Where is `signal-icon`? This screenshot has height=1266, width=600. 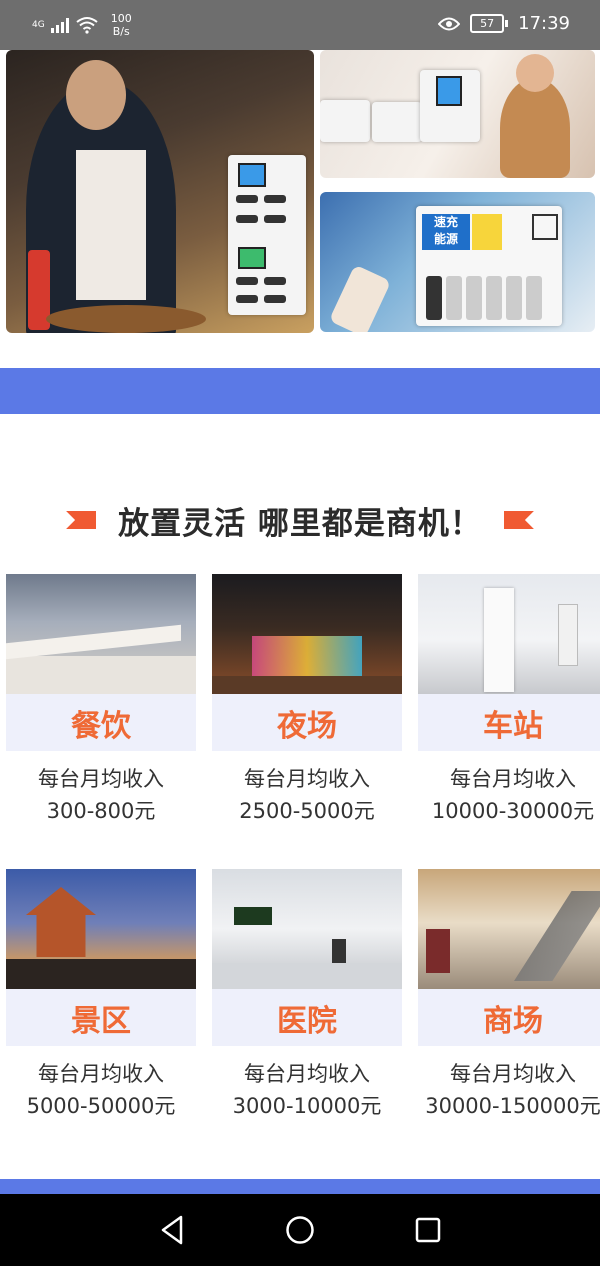 signal-icon is located at coordinates (59, 25).